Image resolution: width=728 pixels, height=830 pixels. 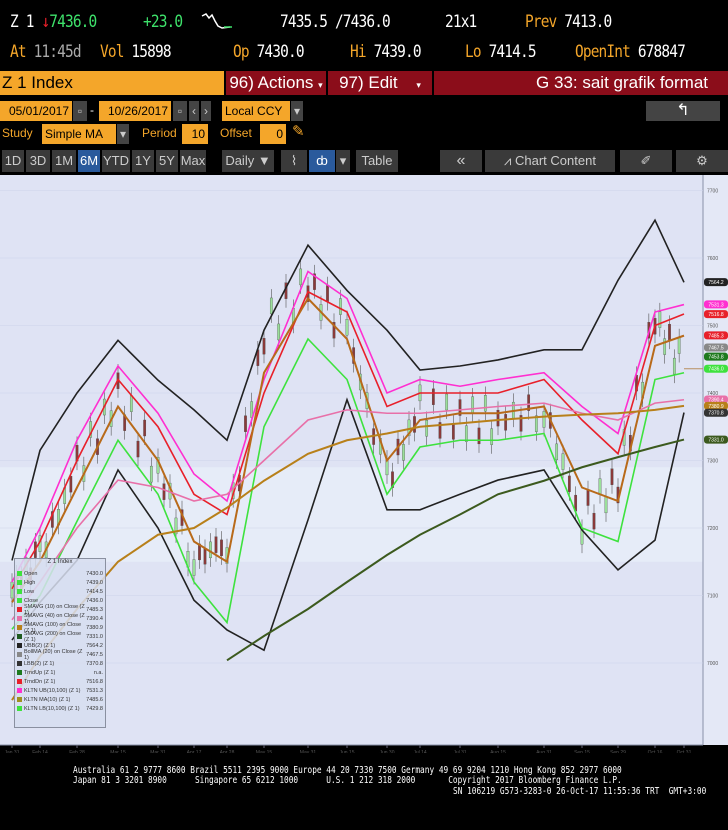 I want to click on x-tick-label: Oct 16, so click(x=655, y=751).